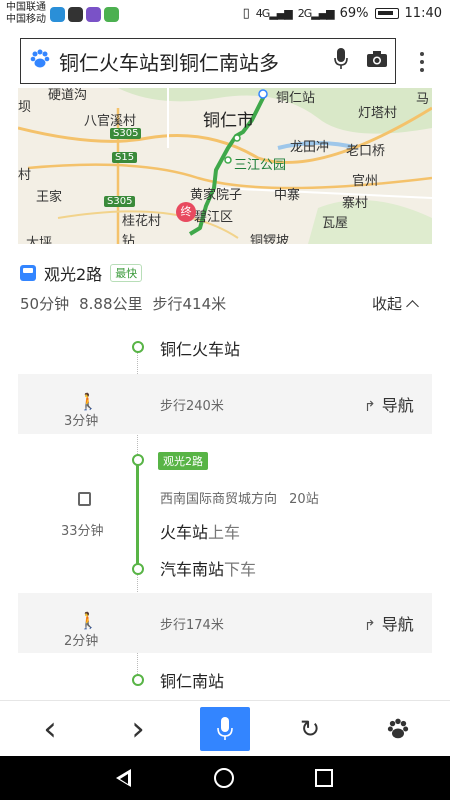 Image resolution: width=450 pixels, height=800 pixels. What do you see at coordinates (355, 203) in the screenshot?
I see `map-label: 寨村` at bounding box center [355, 203].